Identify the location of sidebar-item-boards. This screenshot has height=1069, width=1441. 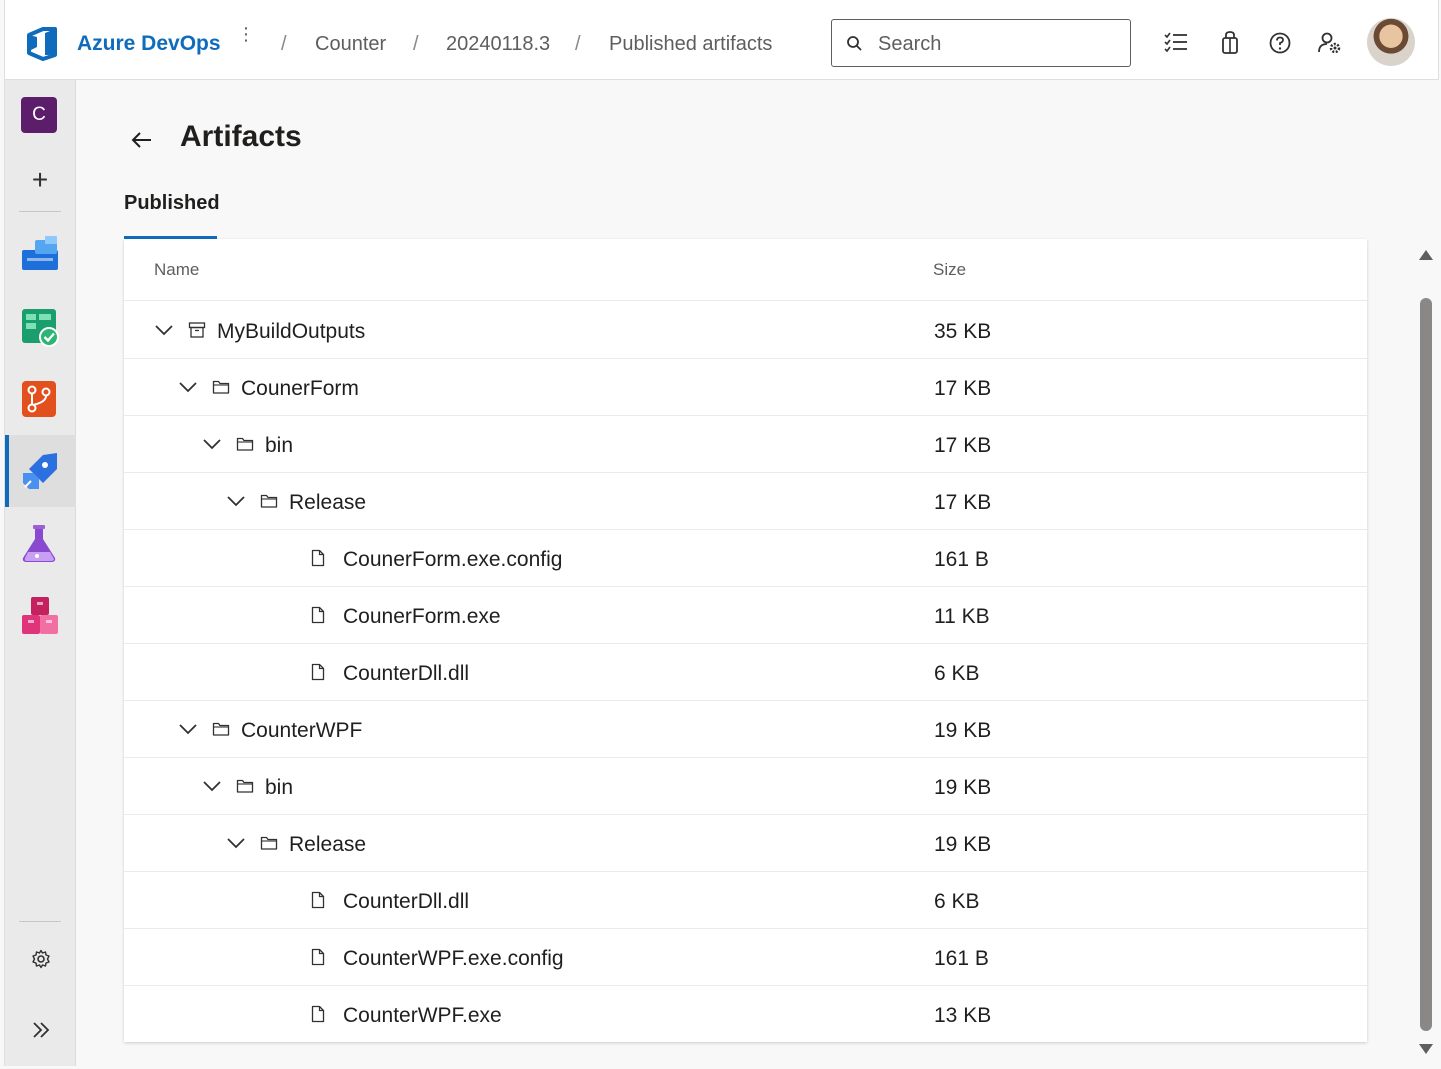
(40, 326).